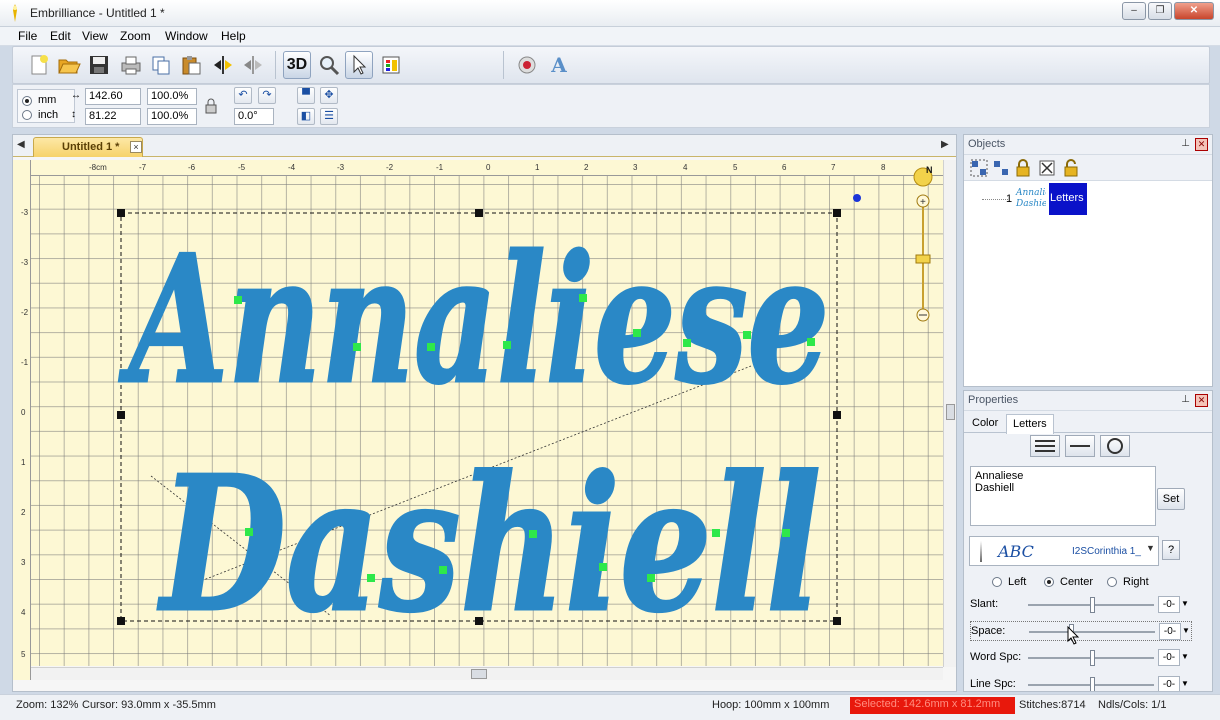 This screenshot has width=1220, height=720. I want to click on resize-handle, so click(837, 415).